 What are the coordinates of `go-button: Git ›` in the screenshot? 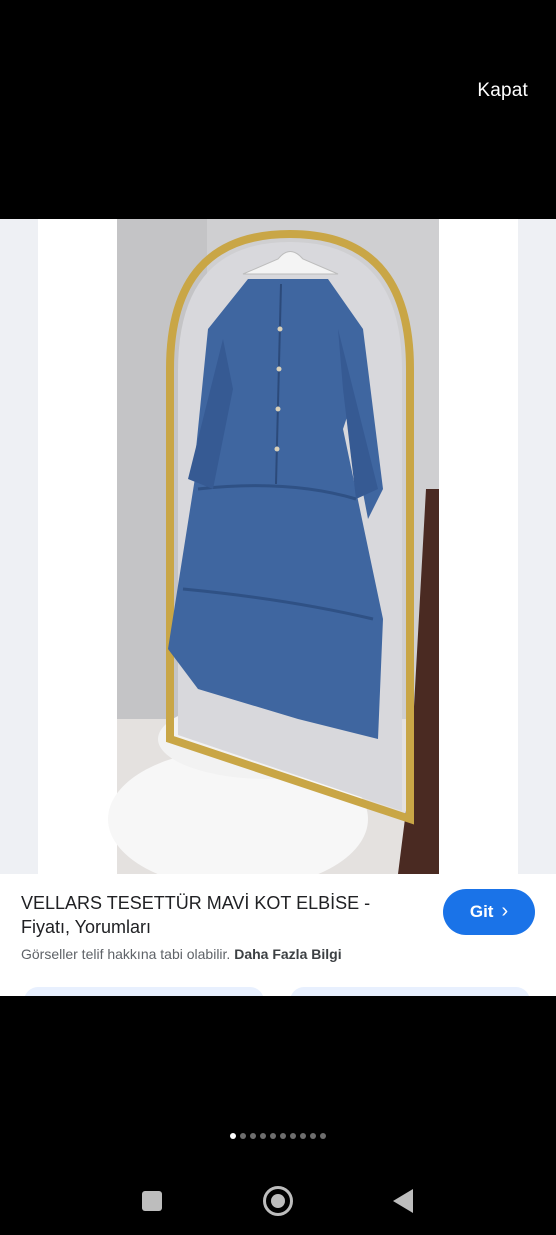 It's located at (489, 912).